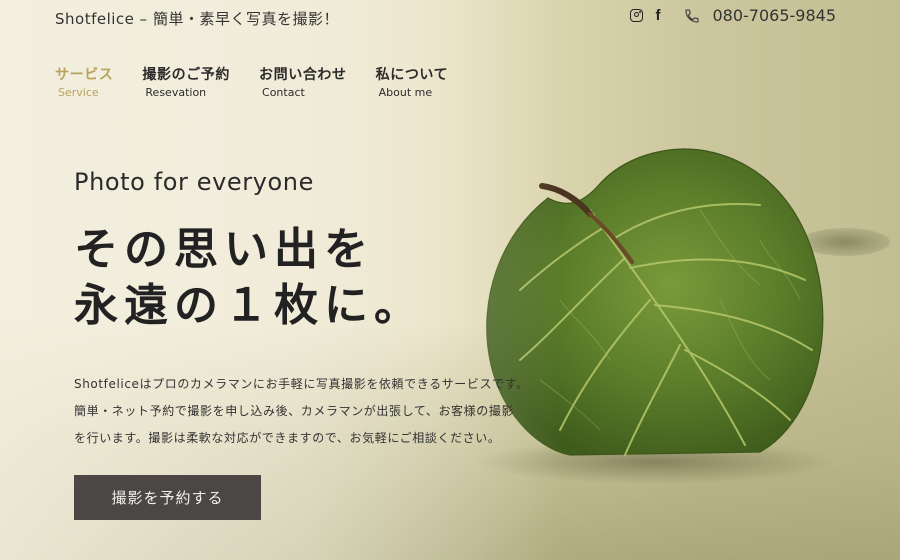 The height and width of the screenshot is (560, 900). I want to click on nav-item-contact: お問い合わせ Contact, so click(303, 81).